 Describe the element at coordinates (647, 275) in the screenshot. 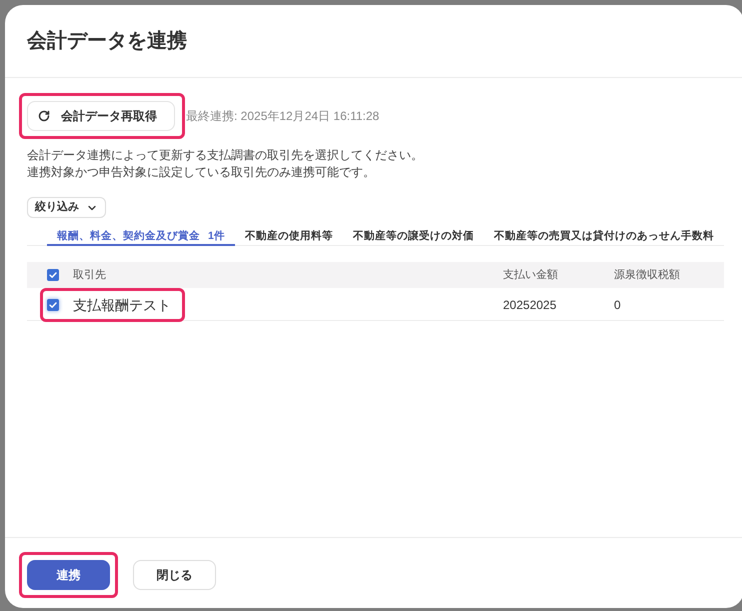

I see `column-header: 源泉徴収税額` at that location.